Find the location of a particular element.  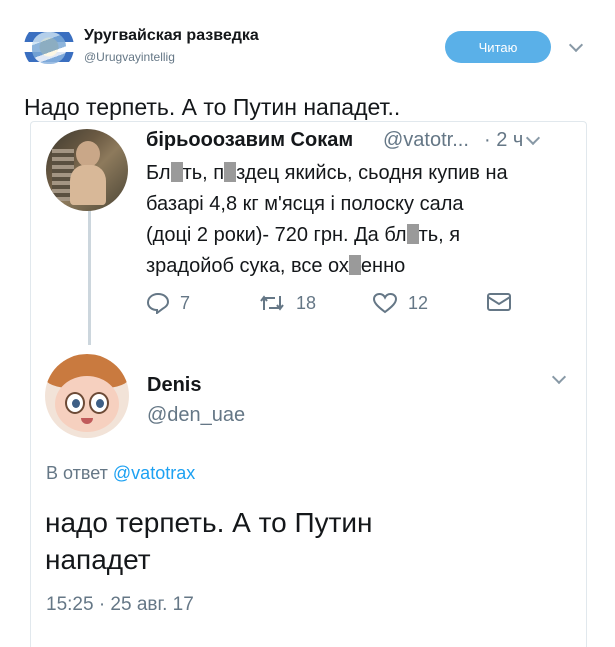

text-fragment: здец якийсь, сьодня купив на is located at coordinates (372, 173).